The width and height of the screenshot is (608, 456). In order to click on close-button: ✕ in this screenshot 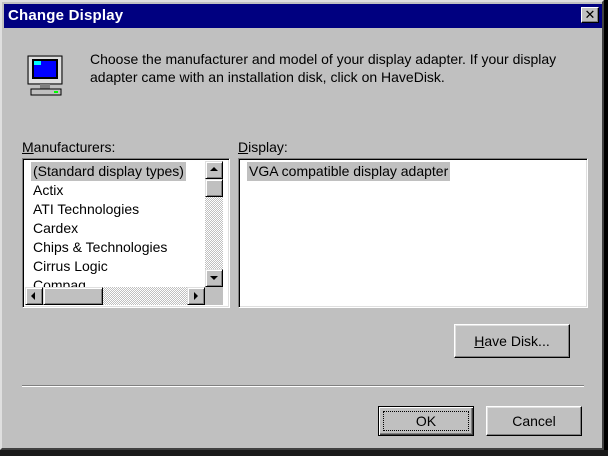, I will do `click(590, 15)`.